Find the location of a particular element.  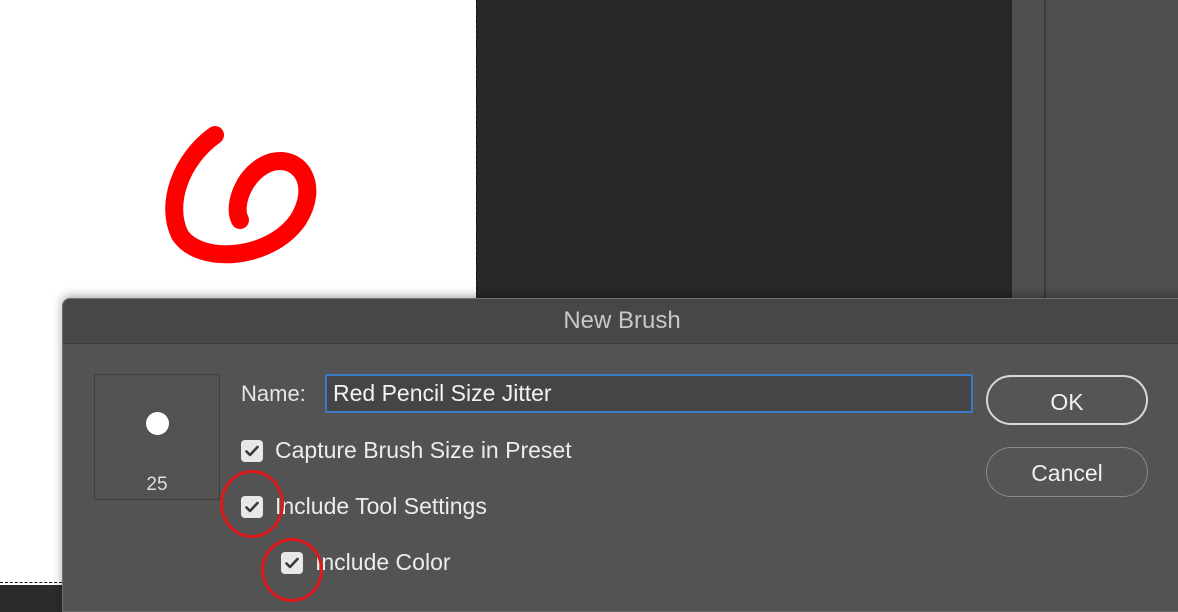

red-brush-stroke is located at coordinates (241, 195).